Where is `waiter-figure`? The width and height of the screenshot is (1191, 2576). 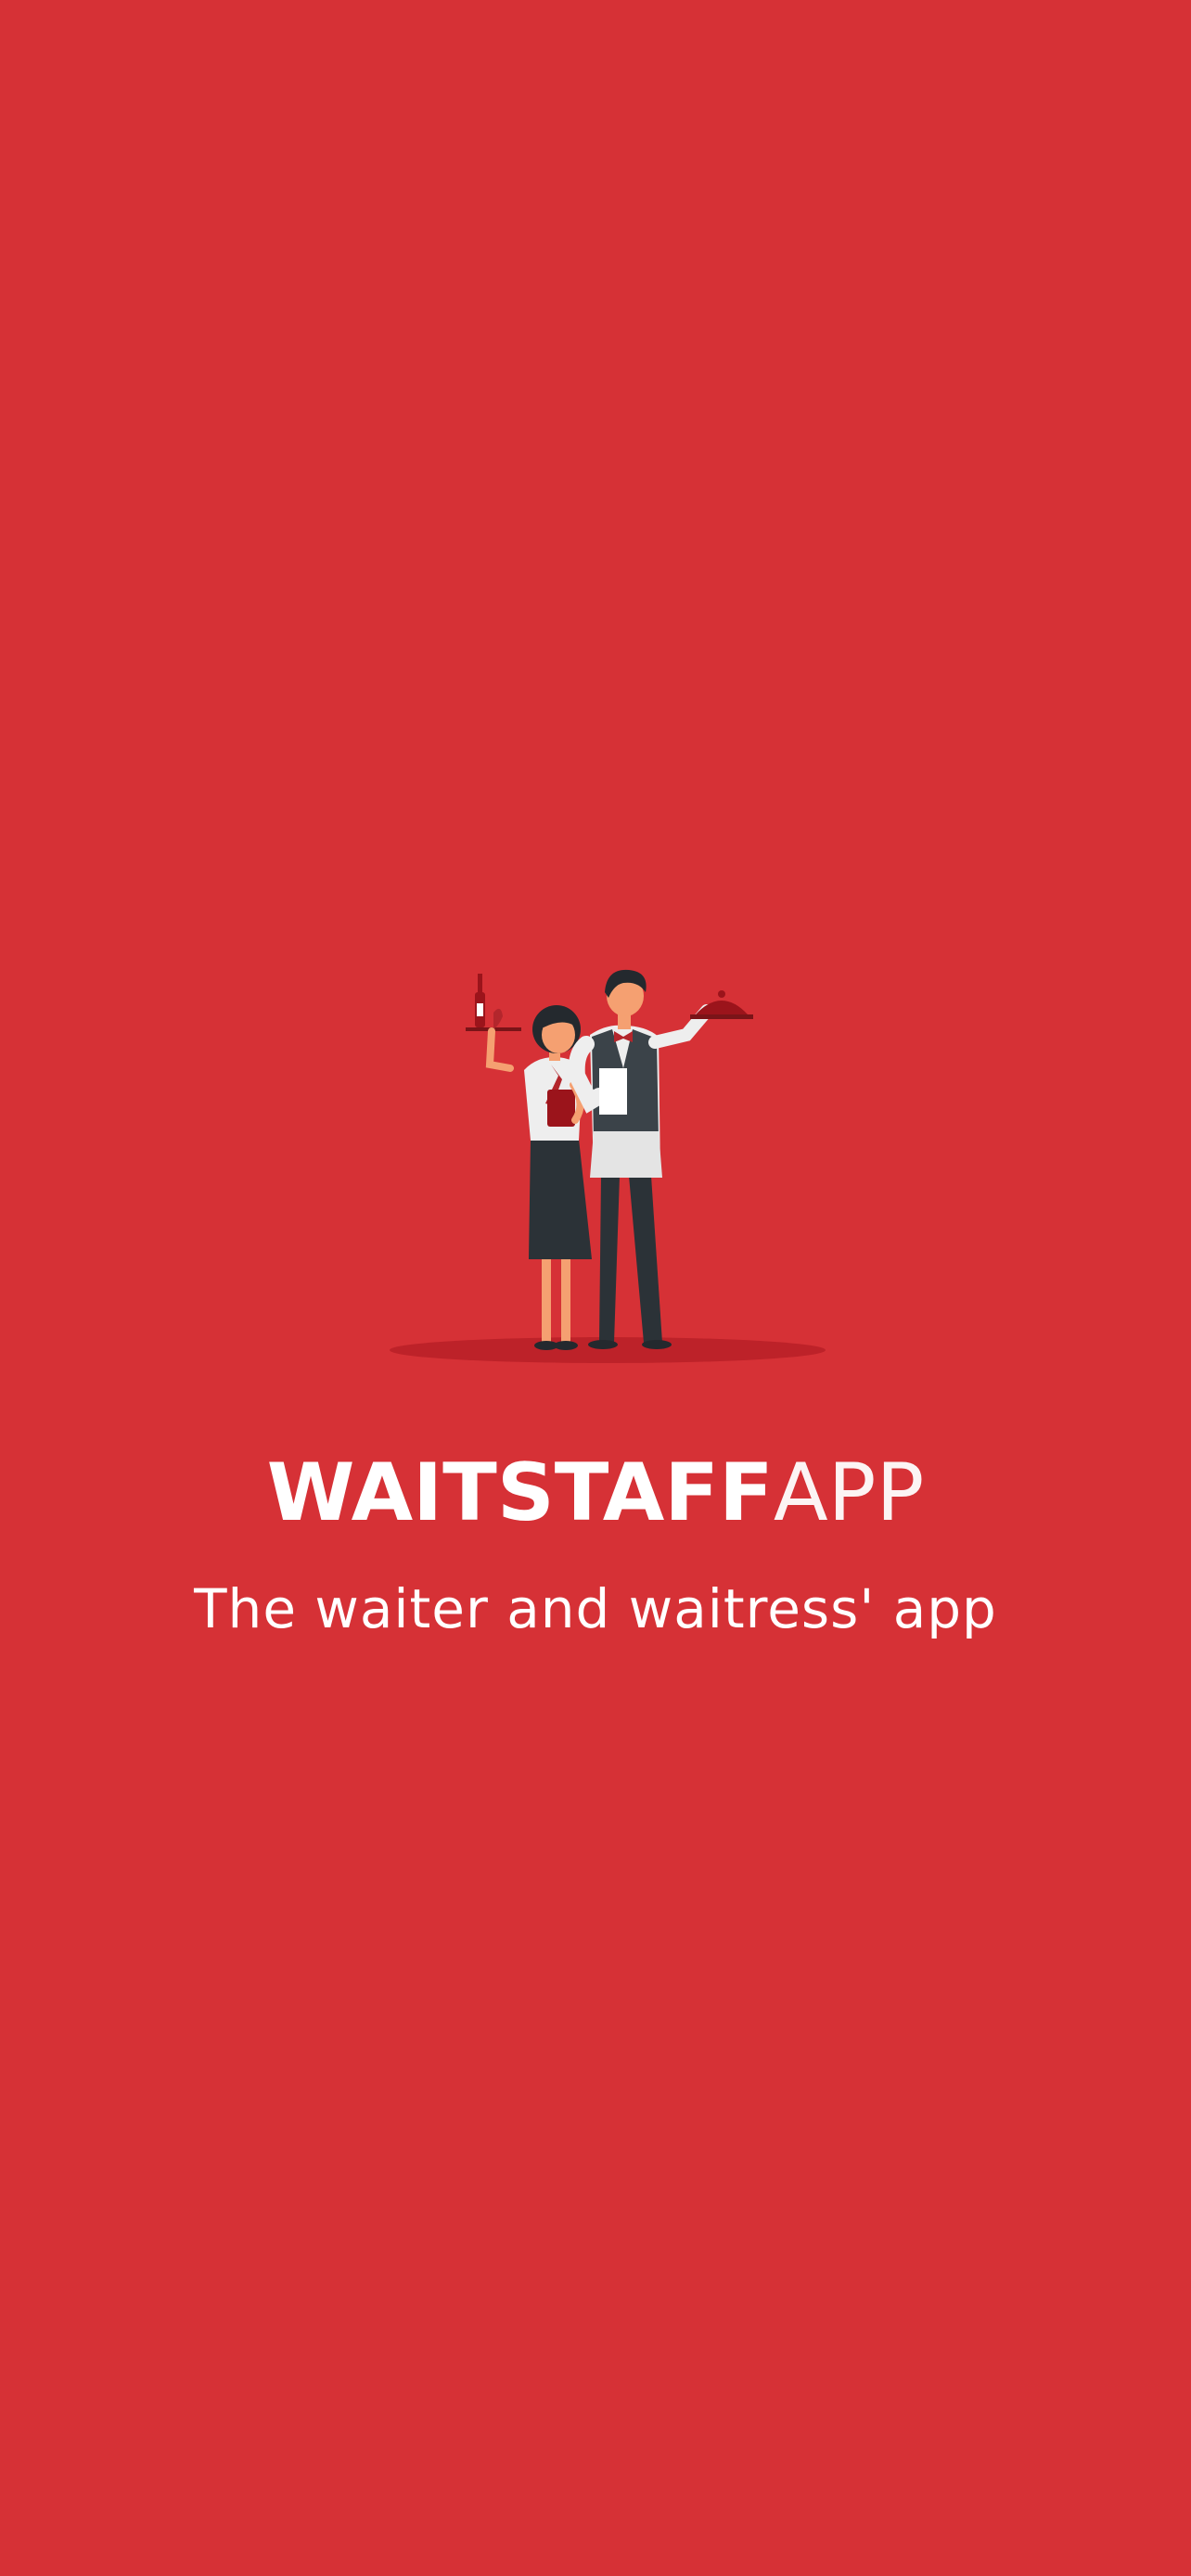 waiter-figure is located at coordinates (660, 1159).